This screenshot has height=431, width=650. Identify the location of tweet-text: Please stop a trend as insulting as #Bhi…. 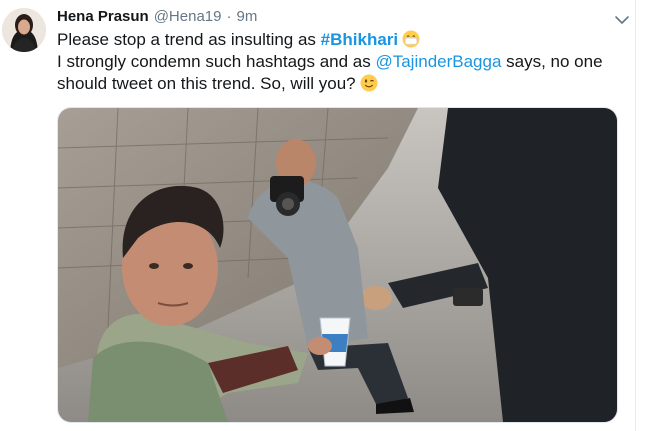
(342, 62).